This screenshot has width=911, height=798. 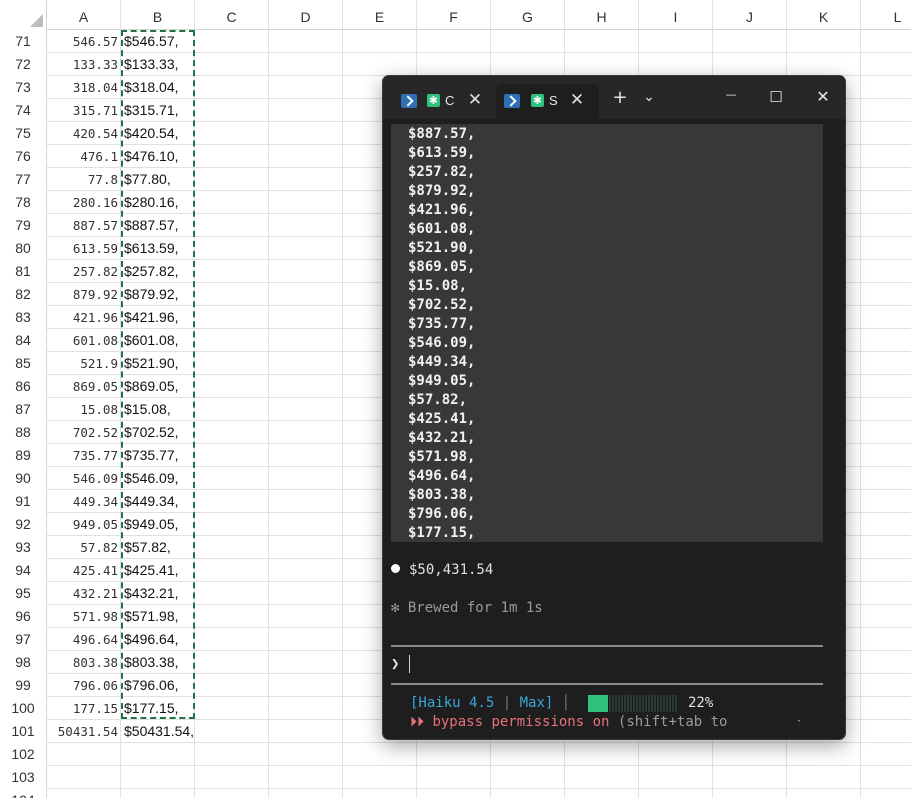 What do you see at coordinates (158, 524) in the screenshot?
I see `cell-b: $949.05,` at bounding box center [158, 524].